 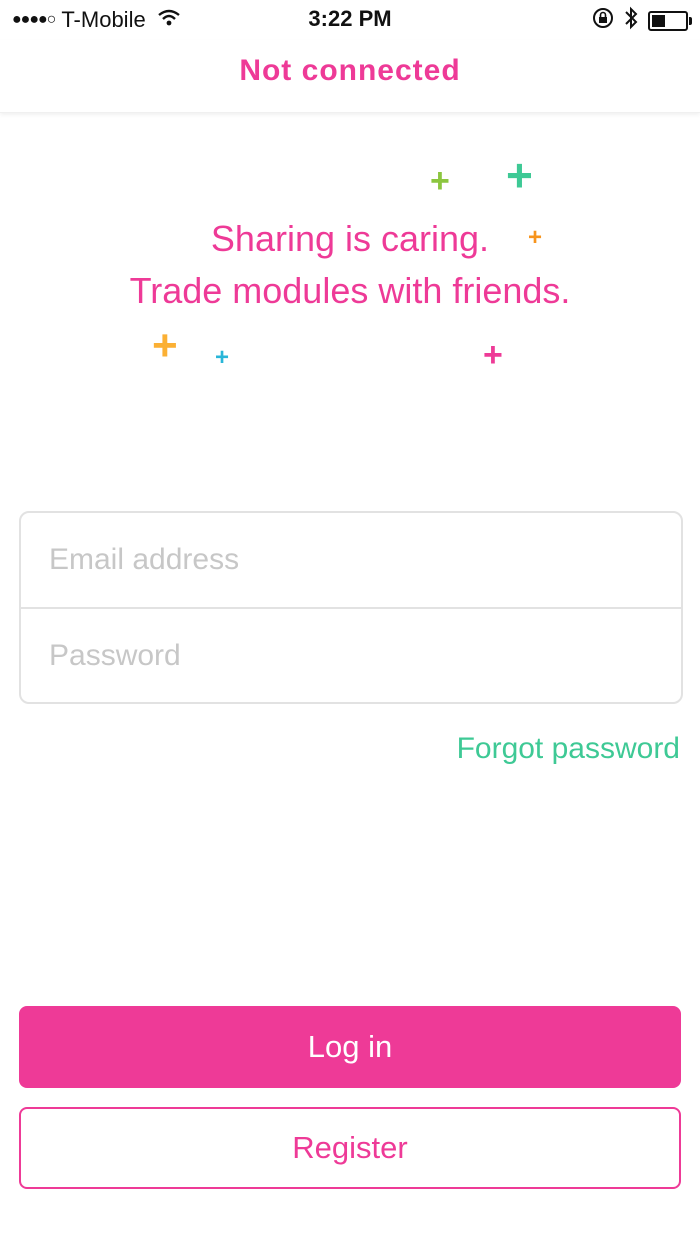 What do you see at coordinates (603, 21) in the screenshot?
I see `orientation-lock-icon` at bounding box center [603, 21].